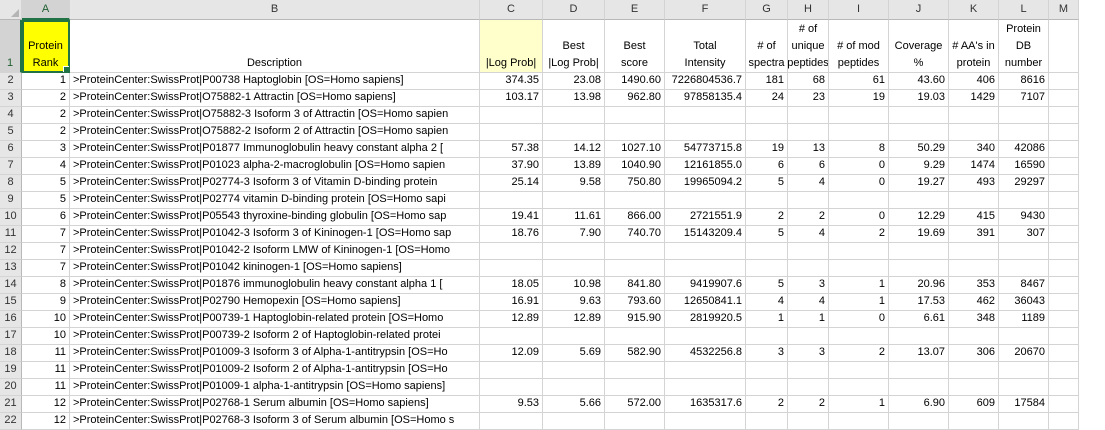 This screenshot has height=430, width=1105. Describe the element at coordinates (1024, 404) in the screenshot. I see `data-cell-l: 17584` at that location.